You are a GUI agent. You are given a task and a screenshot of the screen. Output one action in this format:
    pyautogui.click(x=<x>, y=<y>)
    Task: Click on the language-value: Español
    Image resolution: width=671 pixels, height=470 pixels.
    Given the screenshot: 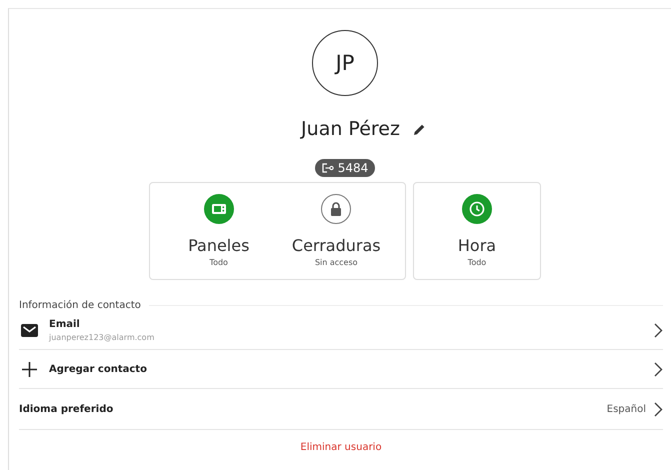 What is the action you would take?
    pyautogui.click(x=626, y=409)
    